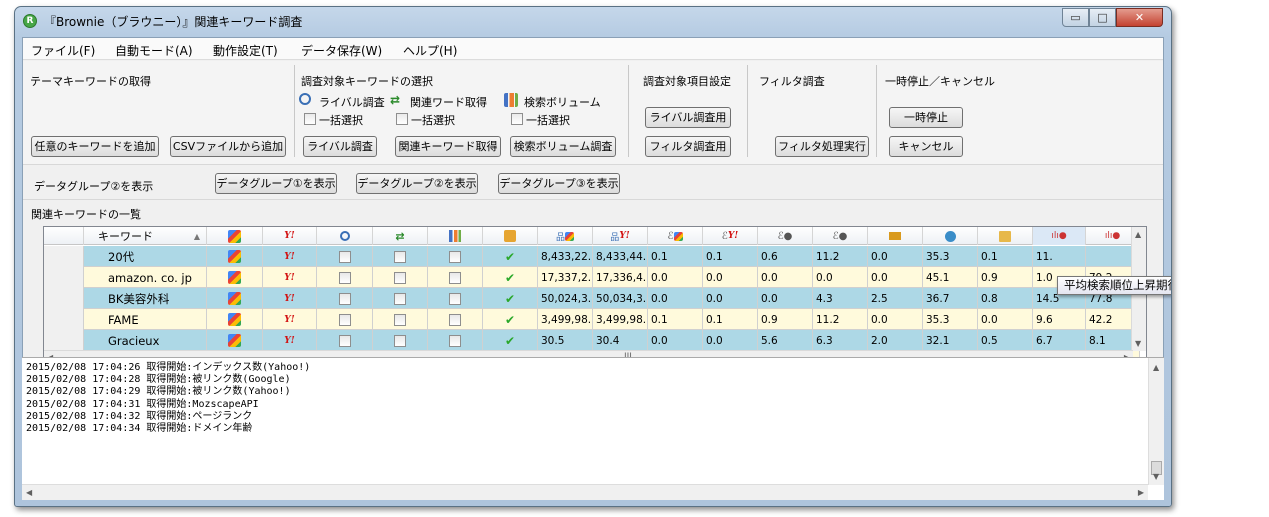 The width and height of the screenshot is (1269, 517). What do you see at coordinates (158, 380) in the screenshot?
I see `log-line: 2015/02/08 17:04:28 取得開始:被リンク数(Google)` at bounding box center [158, 380].